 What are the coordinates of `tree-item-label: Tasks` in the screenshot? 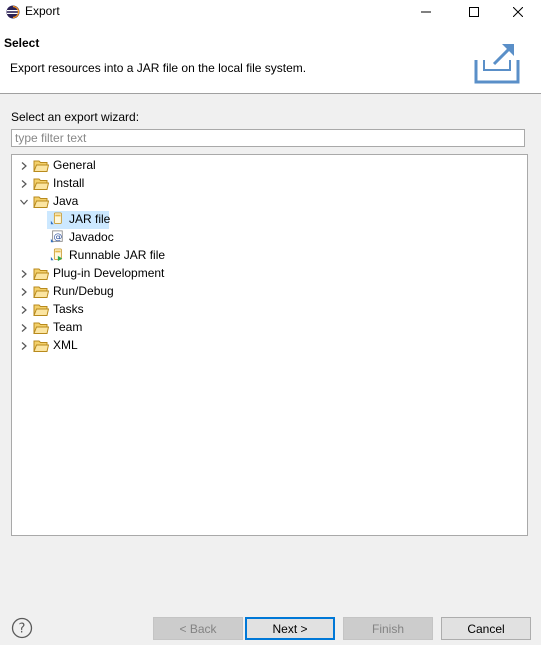 It's located at (68, 309).